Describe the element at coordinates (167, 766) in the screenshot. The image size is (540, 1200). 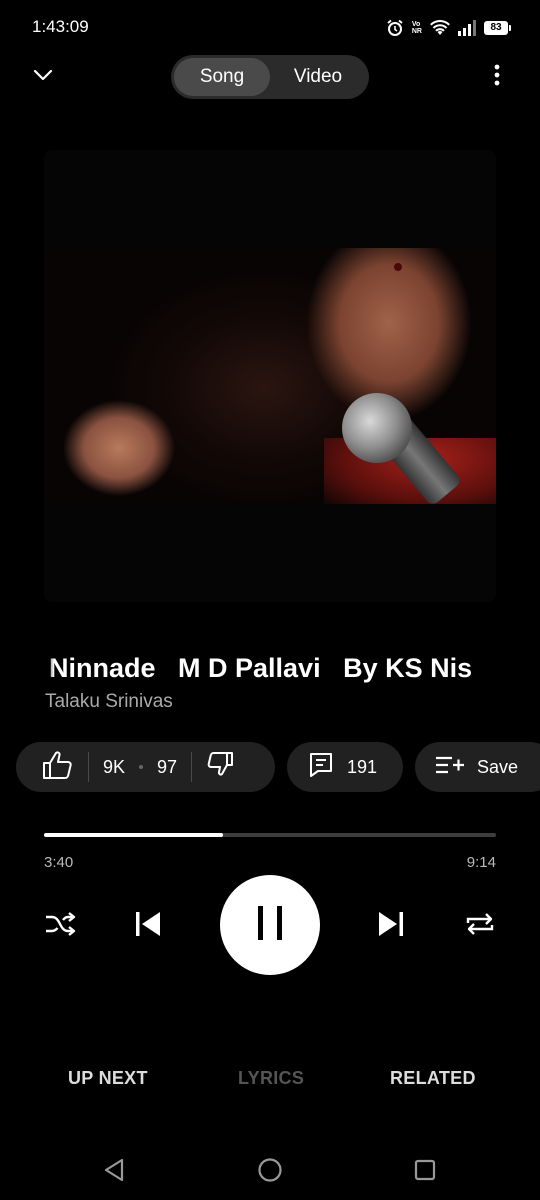
I see `dislike-count: 97` at that location.